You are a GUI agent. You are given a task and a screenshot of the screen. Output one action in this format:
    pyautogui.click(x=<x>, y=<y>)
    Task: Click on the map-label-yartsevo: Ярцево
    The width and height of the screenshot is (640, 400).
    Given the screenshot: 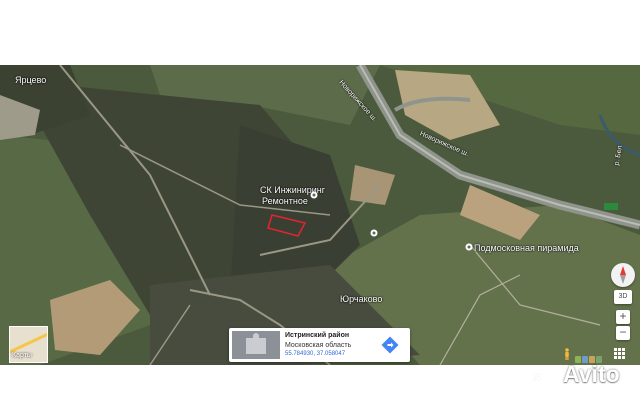 What is the action you would take?
    pyautogui.click(x=31, y=80)
    